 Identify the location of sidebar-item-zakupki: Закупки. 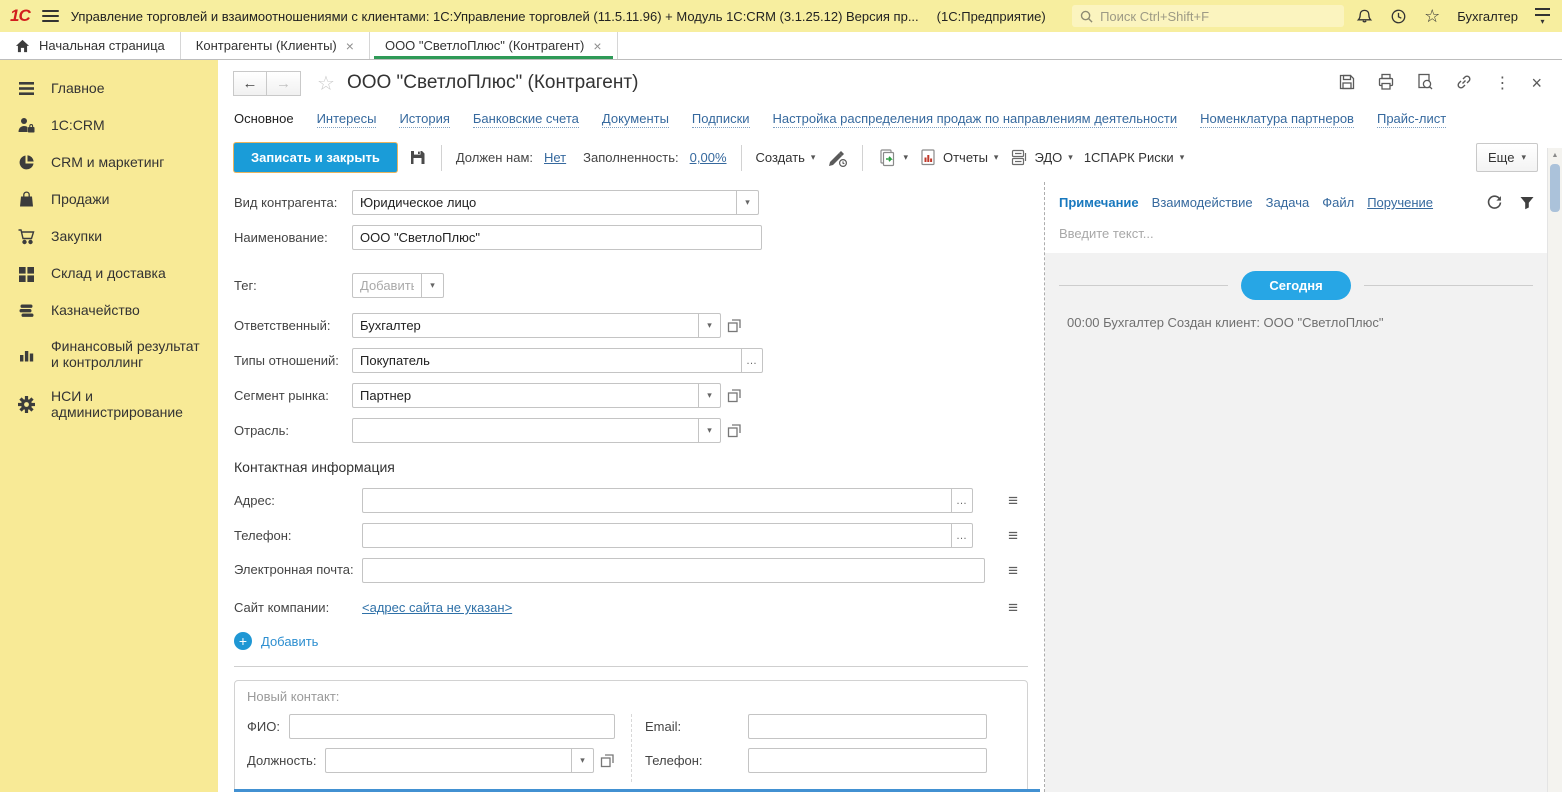
(109, 236).